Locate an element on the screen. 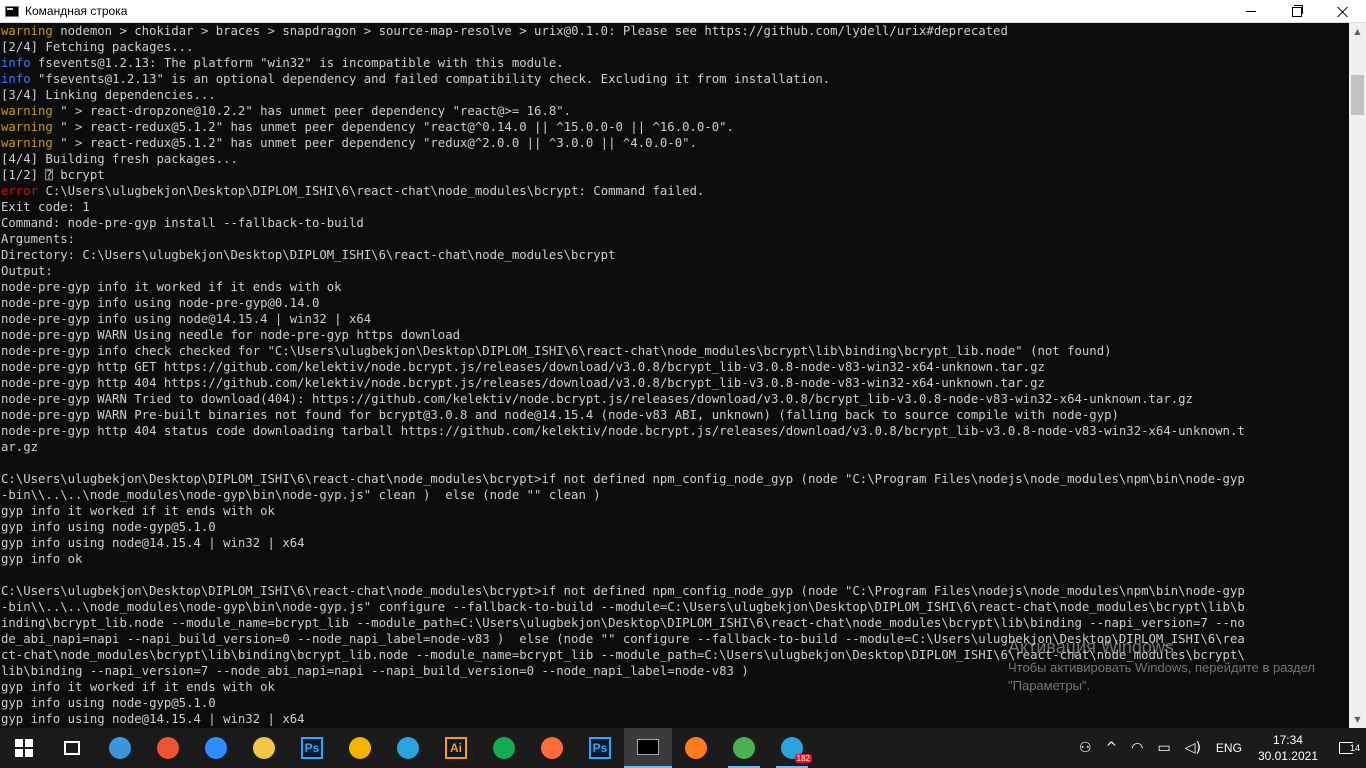 The image size is (1366, 768). console-line: gyp info it worked if it ends with ok is located at coordinates (674, 511).